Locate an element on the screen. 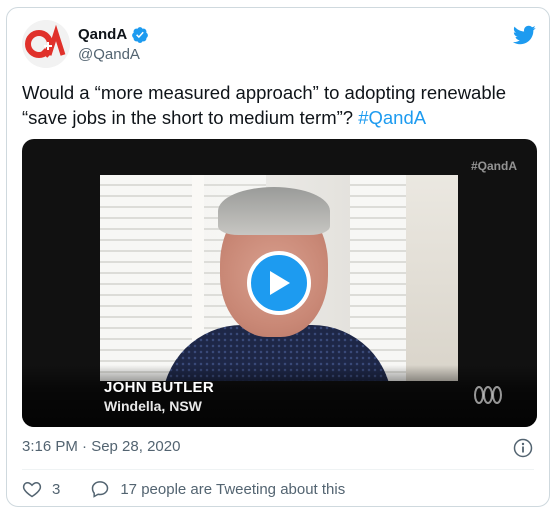 This screenshot has height=514, width=558. tweet-timestamp: 3:16 PM · Sep 28, 2020 is located at coordinates (101, 446).